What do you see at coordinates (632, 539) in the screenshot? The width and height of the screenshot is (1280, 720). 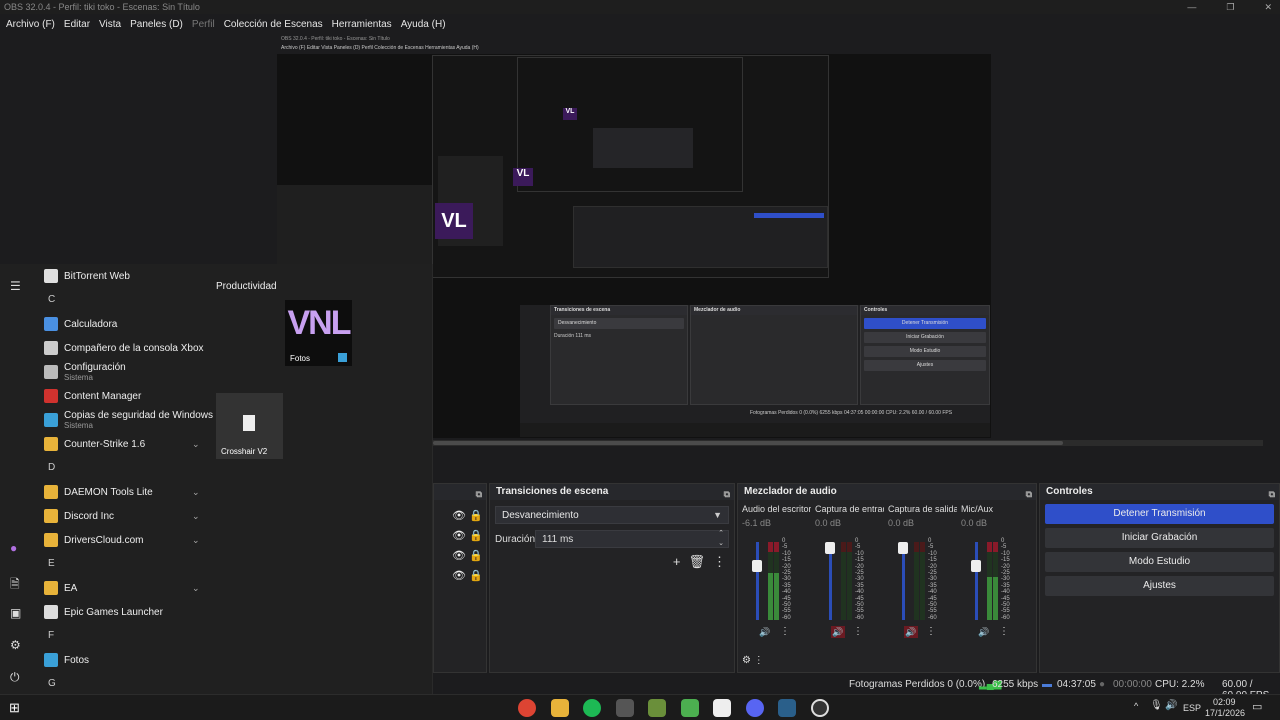 I see `duration-spinbox: 111 ms ⌃ ⌄` at bounding box center [632, 539].